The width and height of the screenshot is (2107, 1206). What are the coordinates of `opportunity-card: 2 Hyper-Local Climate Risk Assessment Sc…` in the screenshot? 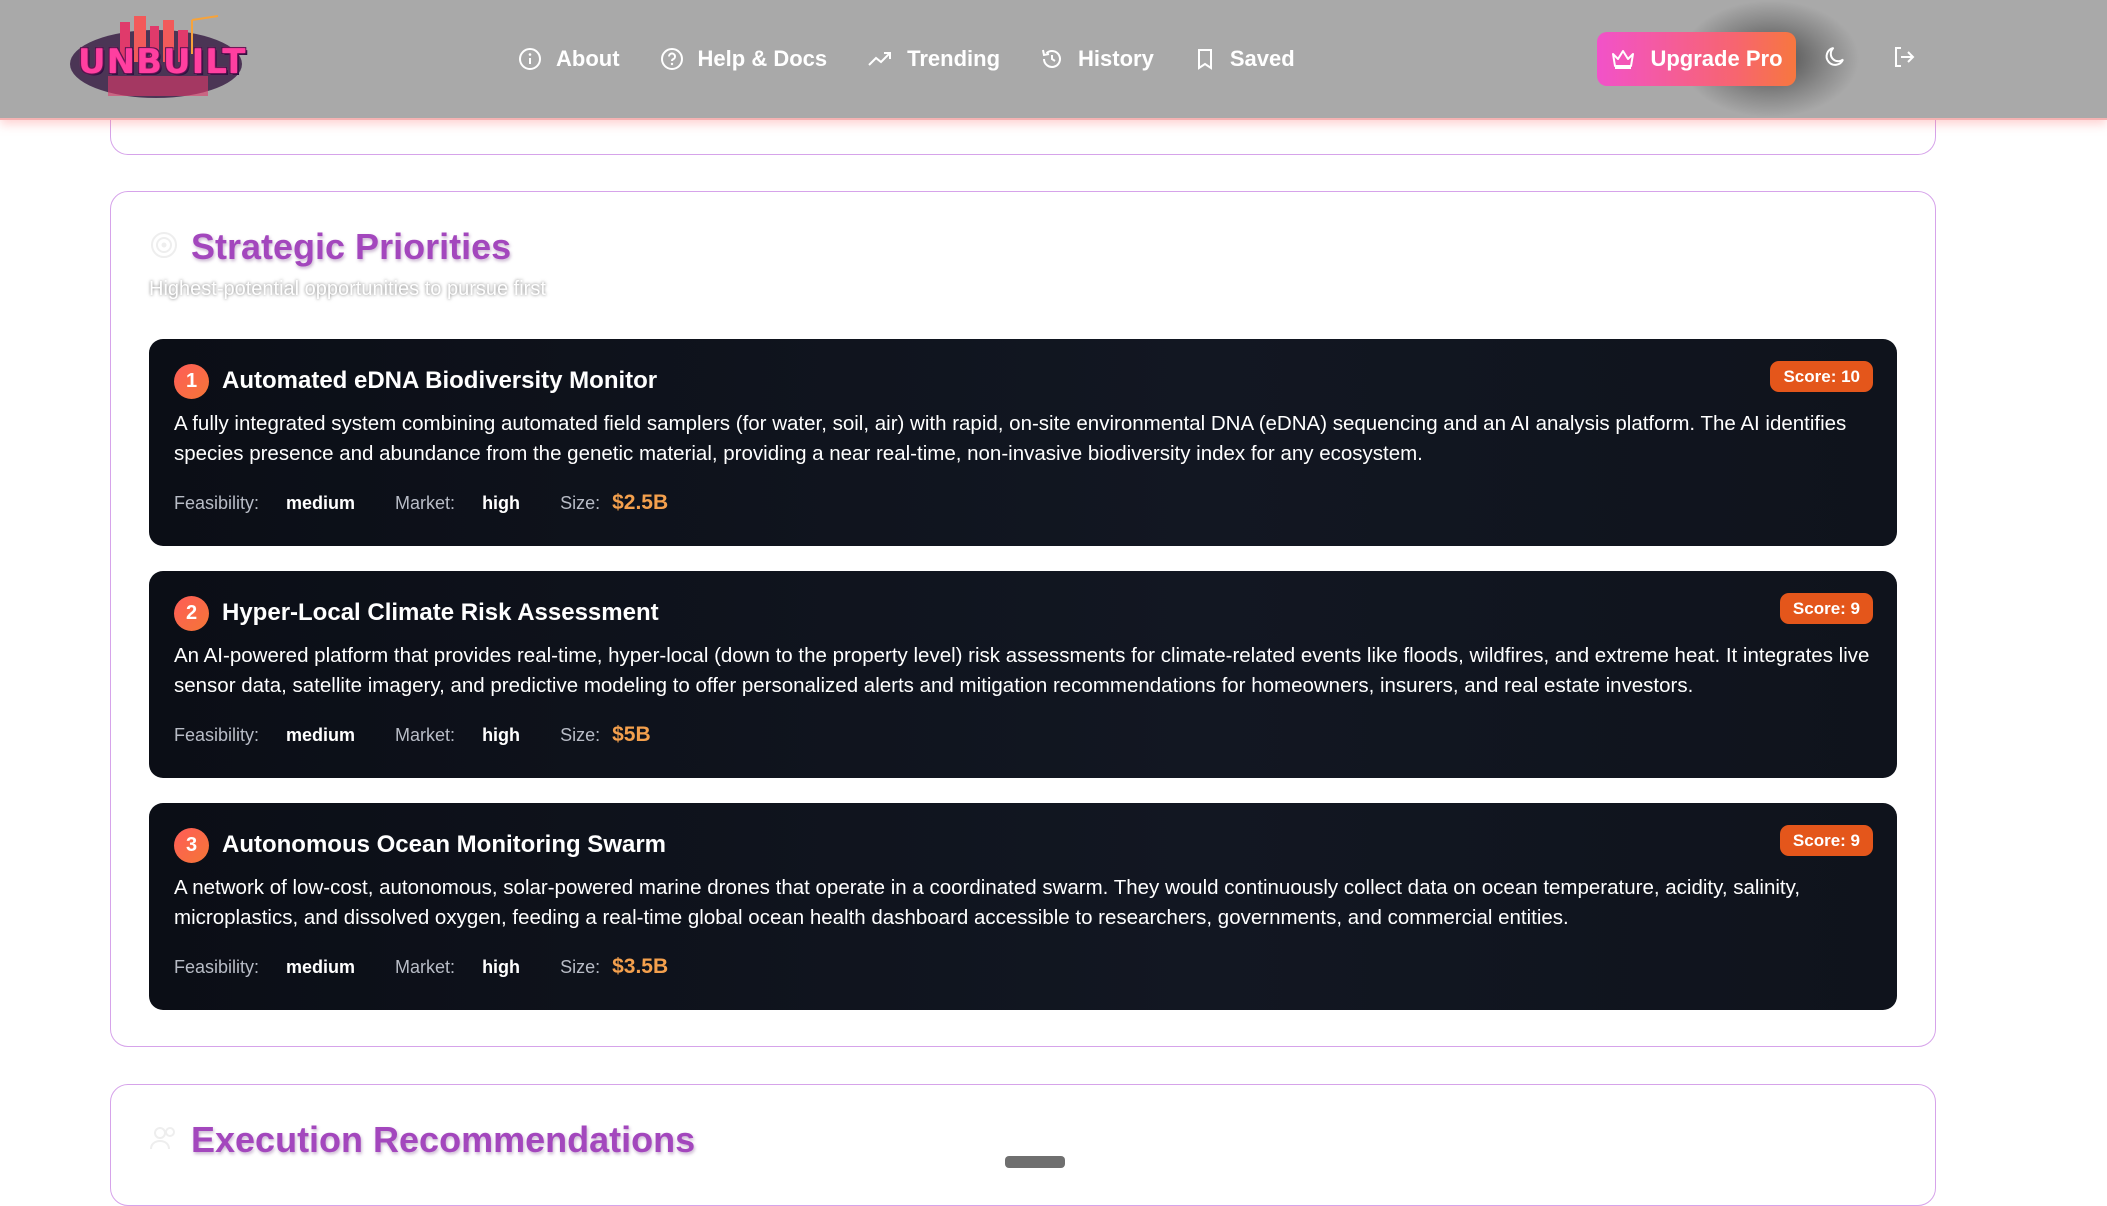 It's located at (1023, 674).